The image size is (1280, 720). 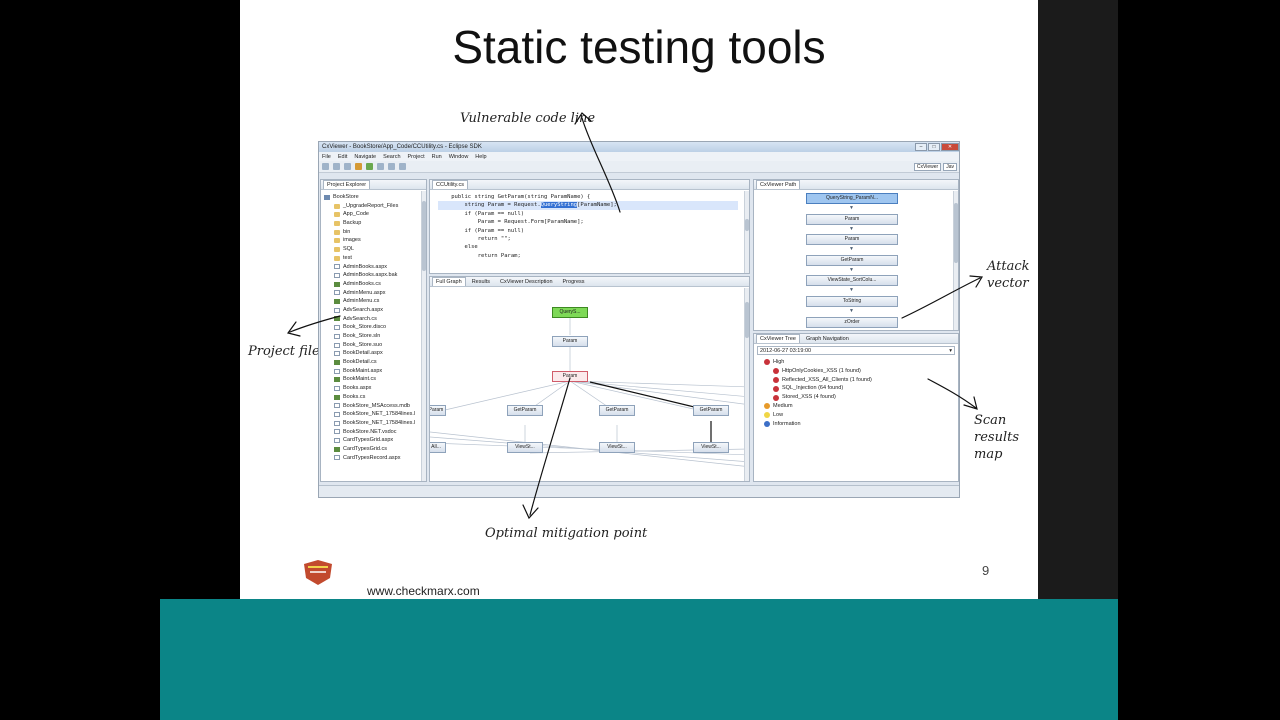 What do you see at coordinates (373, 406) in the screenshot?
I see `tree-item: BookStore_MSAccess.mdb` at bounding box center [373, 406].